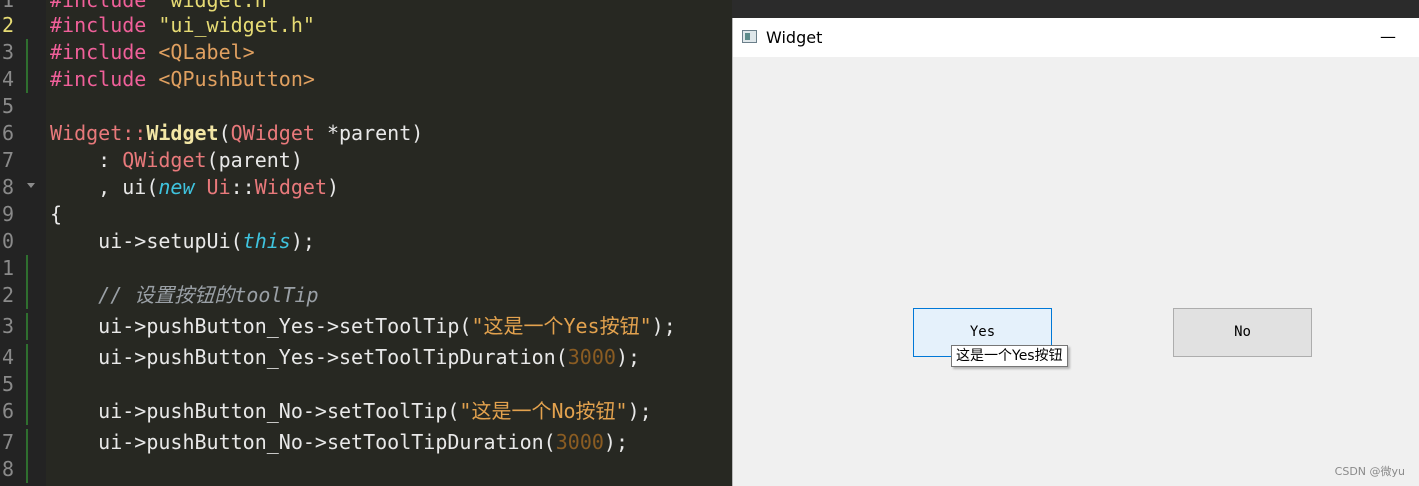 Image resolution: width=1419 pixels, height=486 pixels. What do you see at coordinates (794, 37) in the screenshot?
I see `window-title: Widget` at bounding box center [794, 37].